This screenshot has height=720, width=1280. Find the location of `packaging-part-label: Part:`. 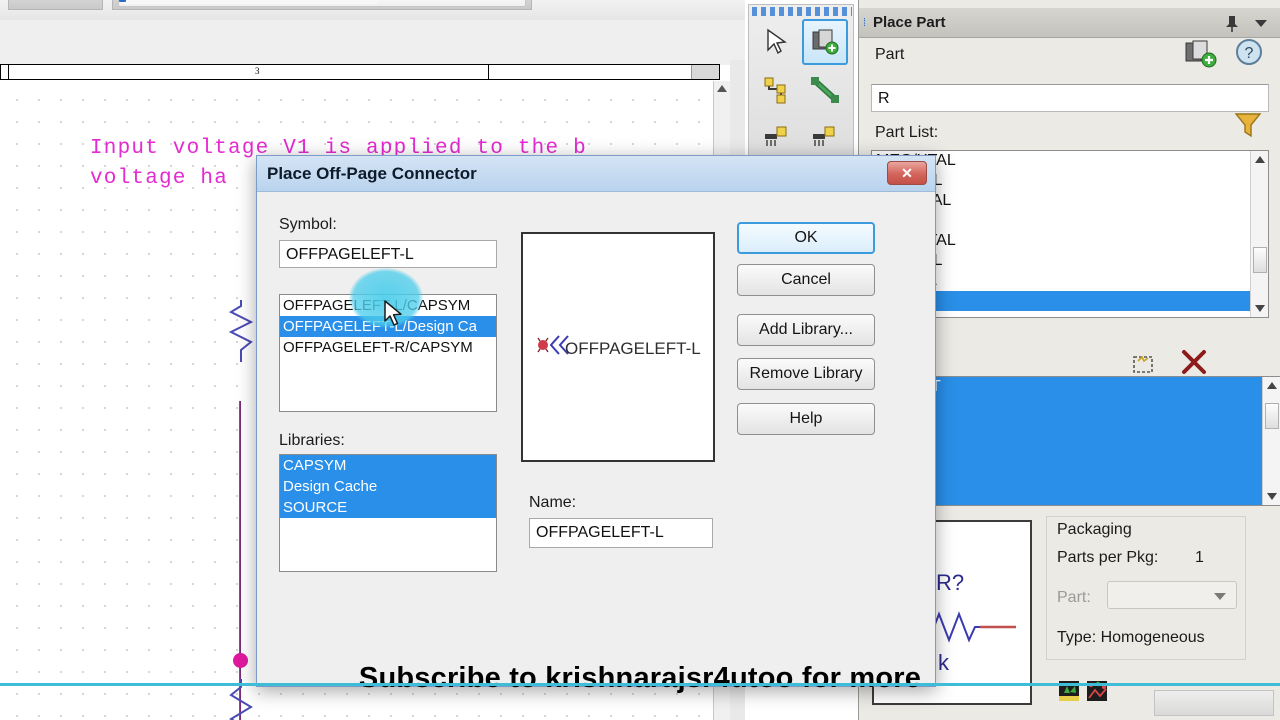

packaging-part-label: Part: is located at coordinates (1074, 597).